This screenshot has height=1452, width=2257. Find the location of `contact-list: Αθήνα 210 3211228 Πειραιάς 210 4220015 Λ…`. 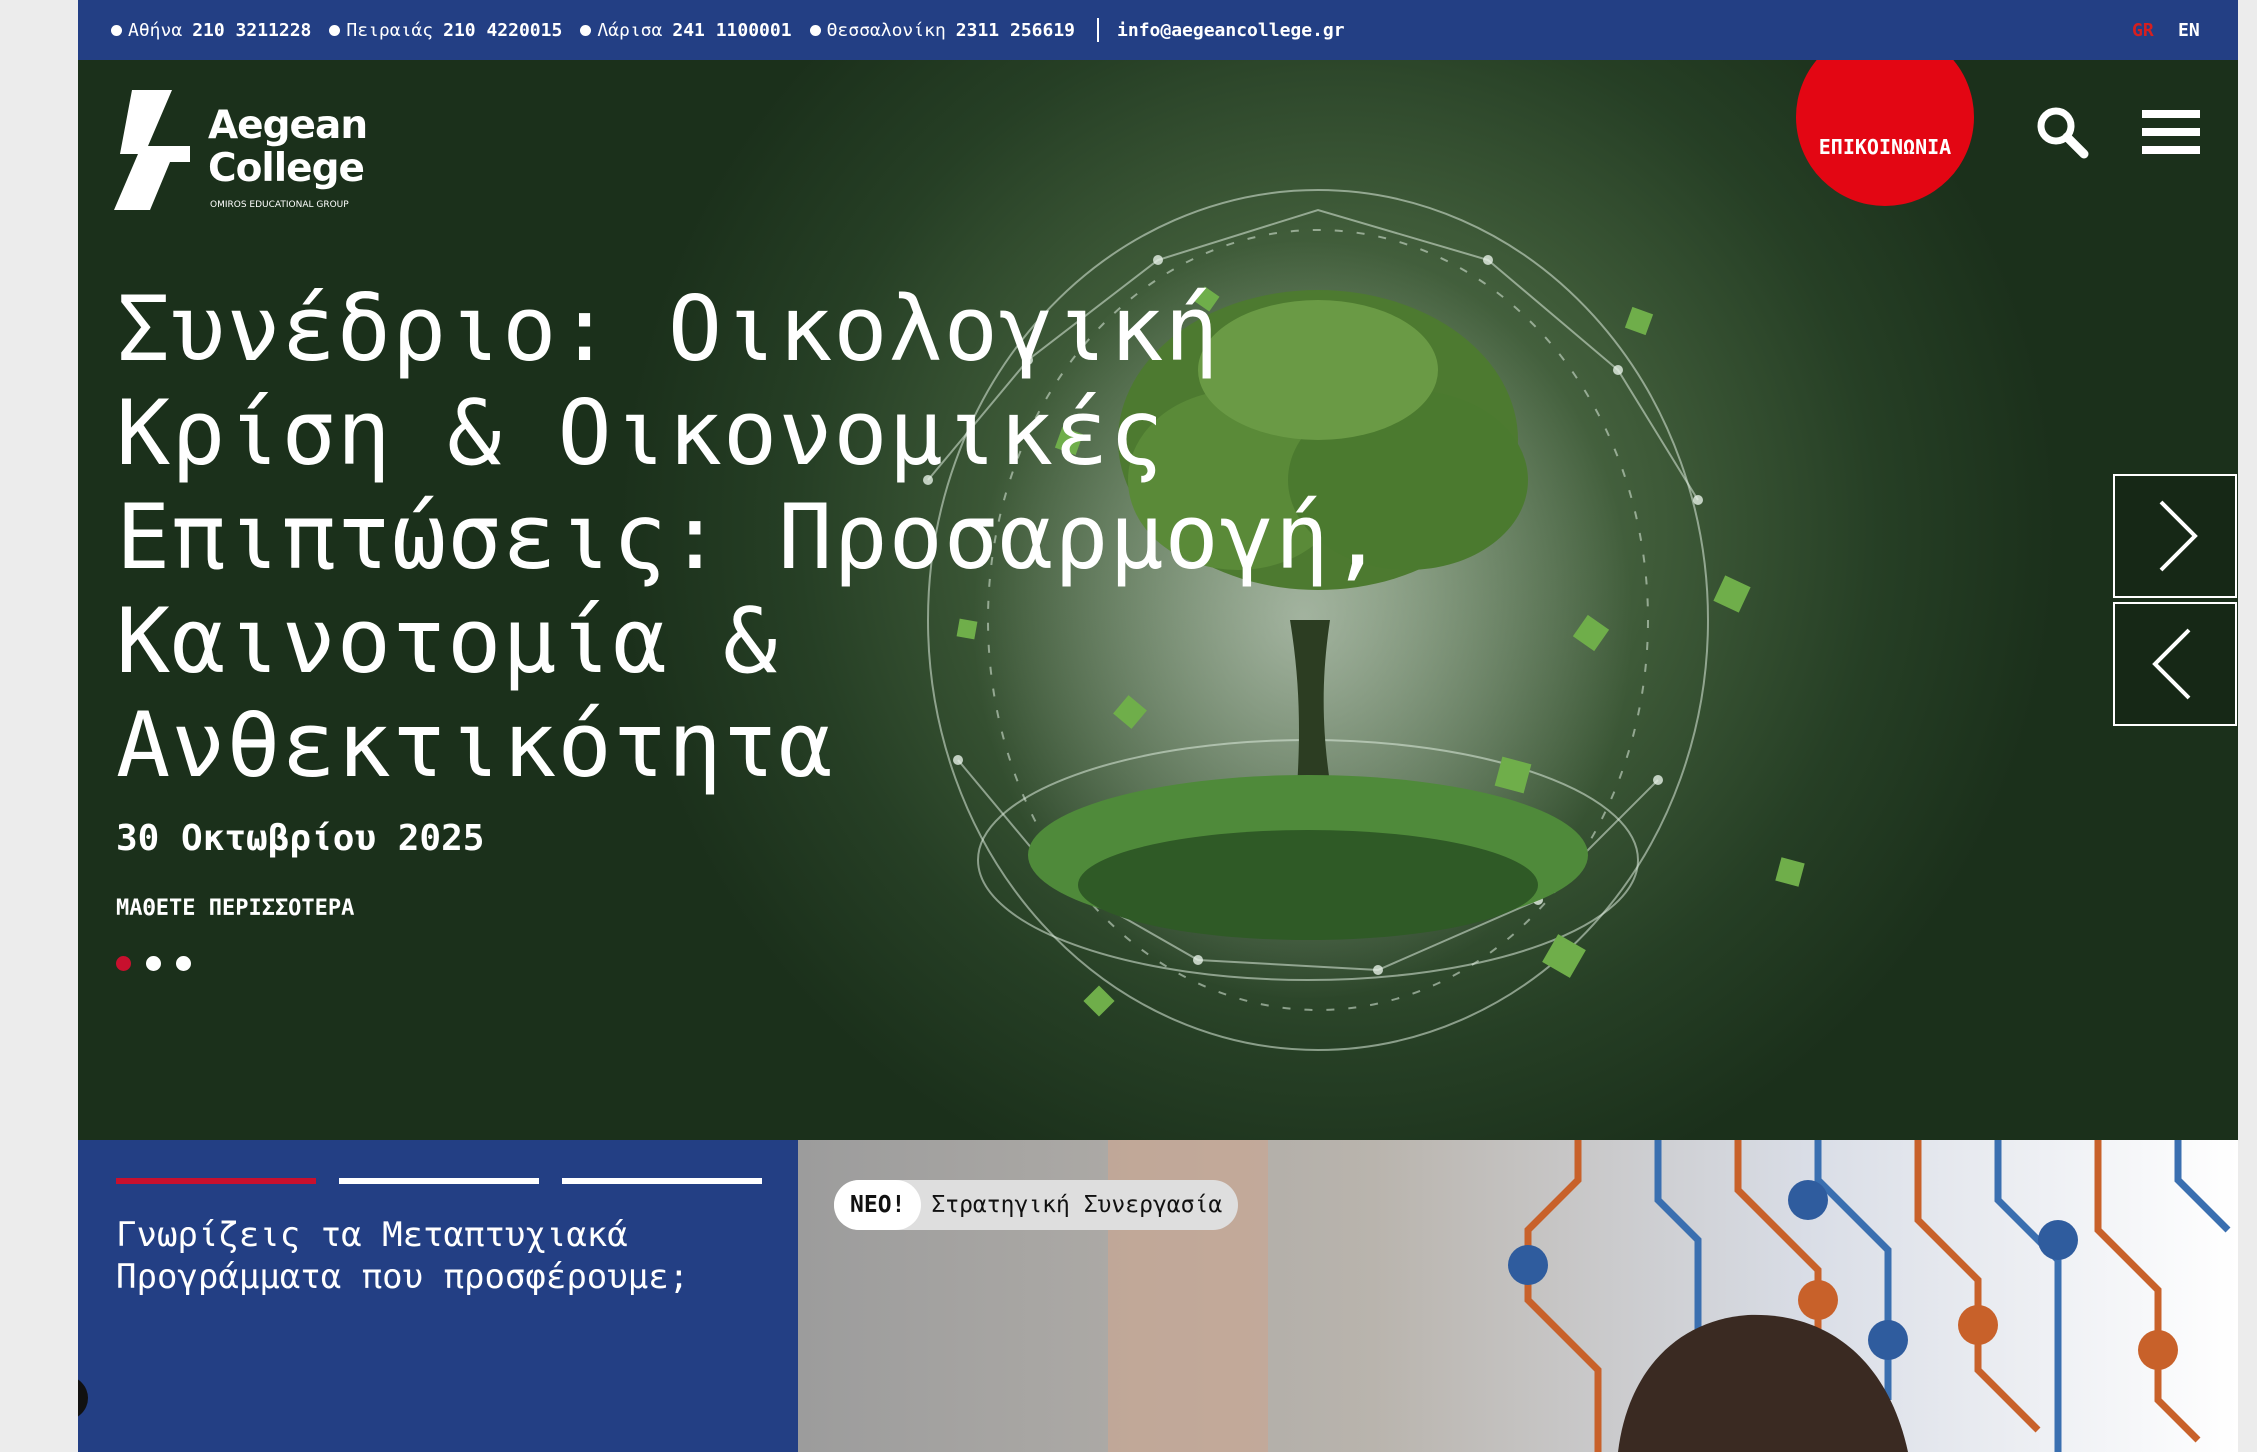

contact-list: Αθήνα 210 3211228 Πειραιάς 210 4220015 Λ… is located at coordinates (728, 30).